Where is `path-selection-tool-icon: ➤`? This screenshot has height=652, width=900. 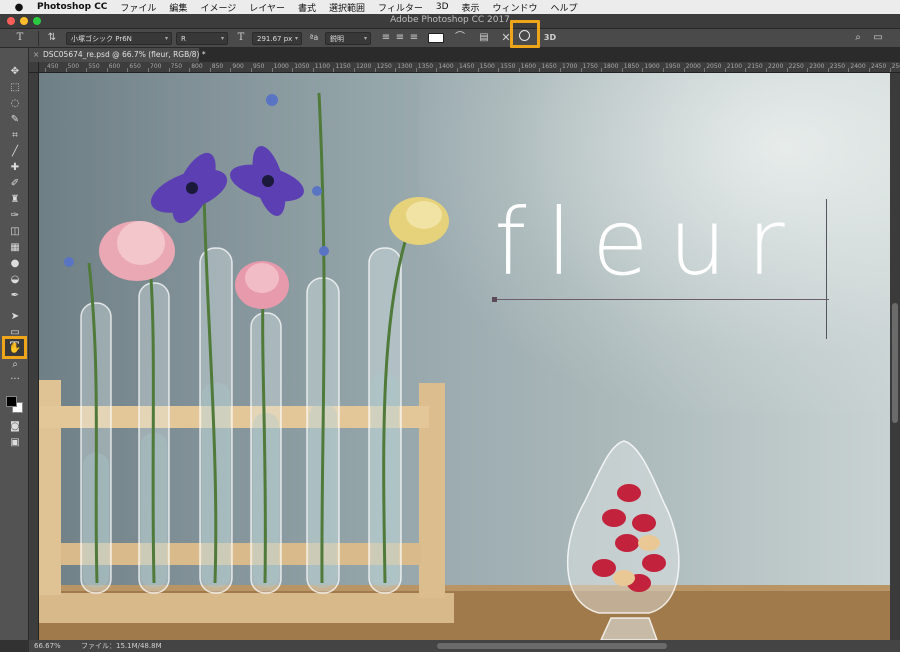
path-selection-tool-icon: ➤ is located at coordinates (15, 316).